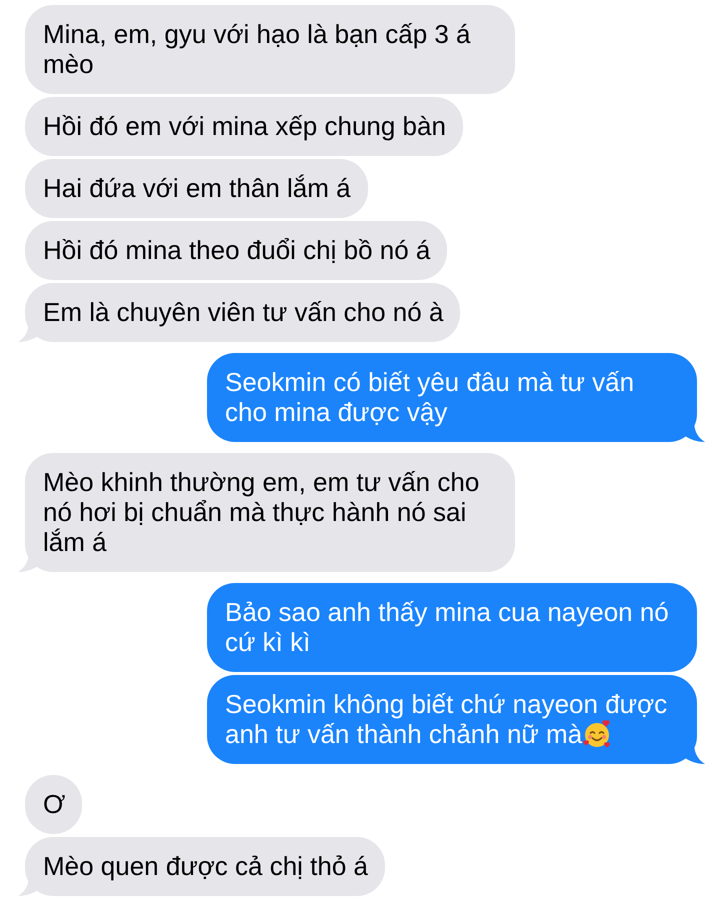 The image size is (720, 900). Describe the element at coordinates (197, 188) in the screenshot. I see `message-text: Hai đứa với em thân lắm á` at that location.